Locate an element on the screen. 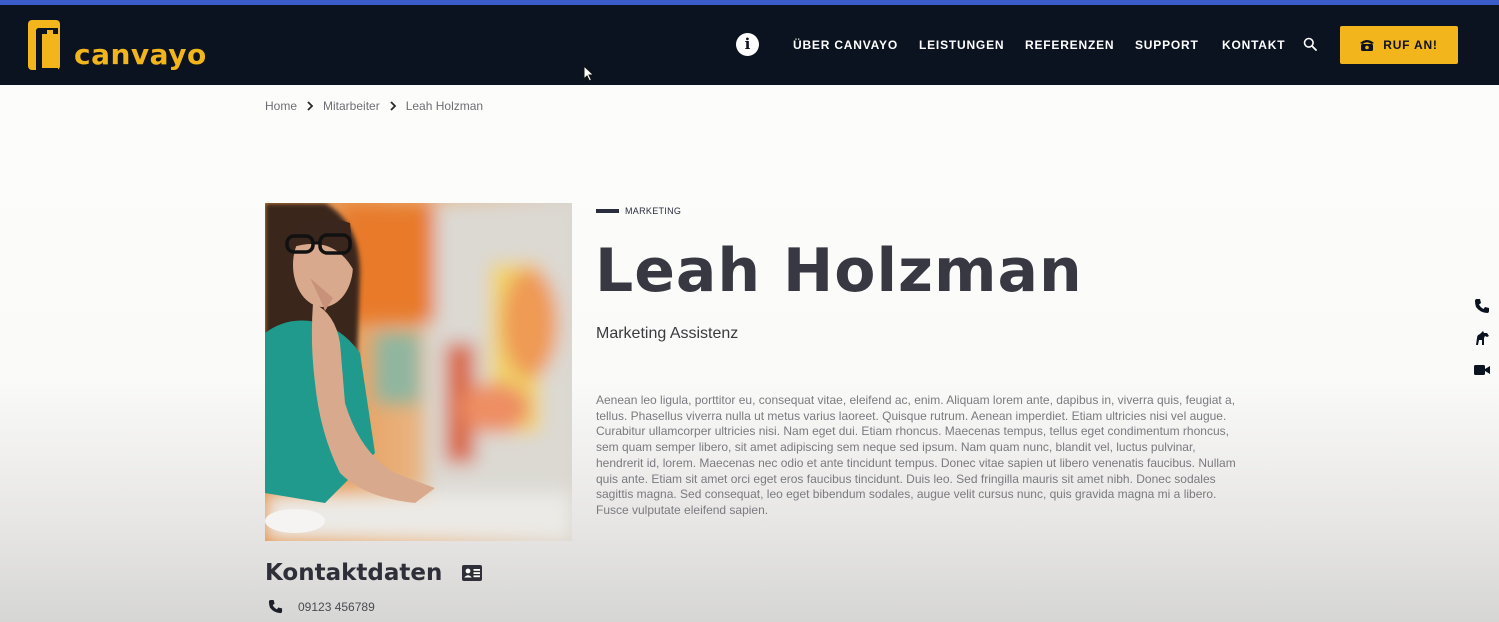 This screenshot has width=1499, height=622. call-button-label: RUF AN! is located at coordinates (1410, 45).